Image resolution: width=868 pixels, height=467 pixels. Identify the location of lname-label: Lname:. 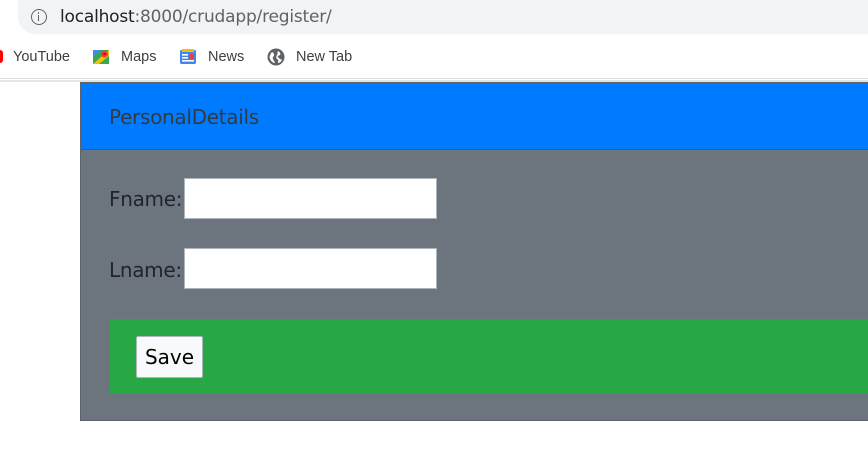
(145, 270).